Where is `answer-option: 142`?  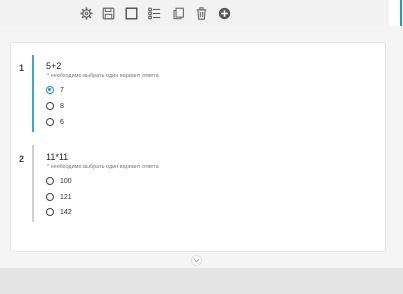
answer-option: 142 is located at coordinates (59, 212).